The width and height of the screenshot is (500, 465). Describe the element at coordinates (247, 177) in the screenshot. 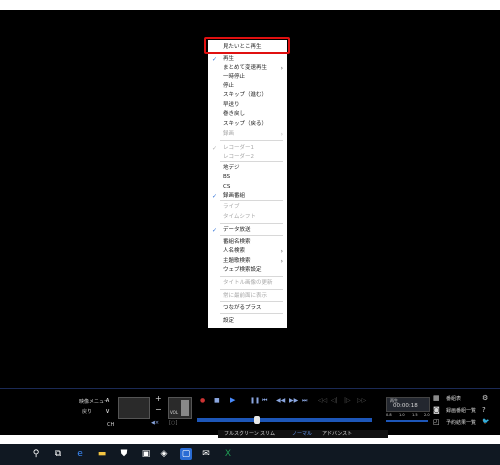

I see `context-menu-item: BS` at that location.